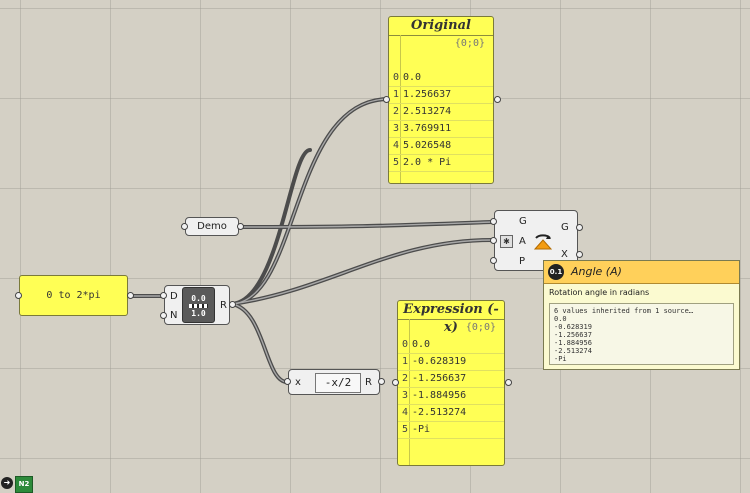 The width and height of the screenshot is (750, 493). Describe the element at coordinates (579, 227) in the screenshot. I see `rotate-g-output-grip` at that location.